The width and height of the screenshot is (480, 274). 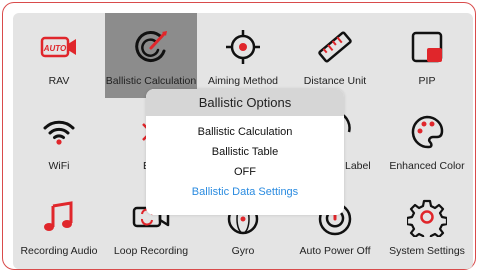 I want to click on tile-pip: PIP, so click(x=427, y=55).